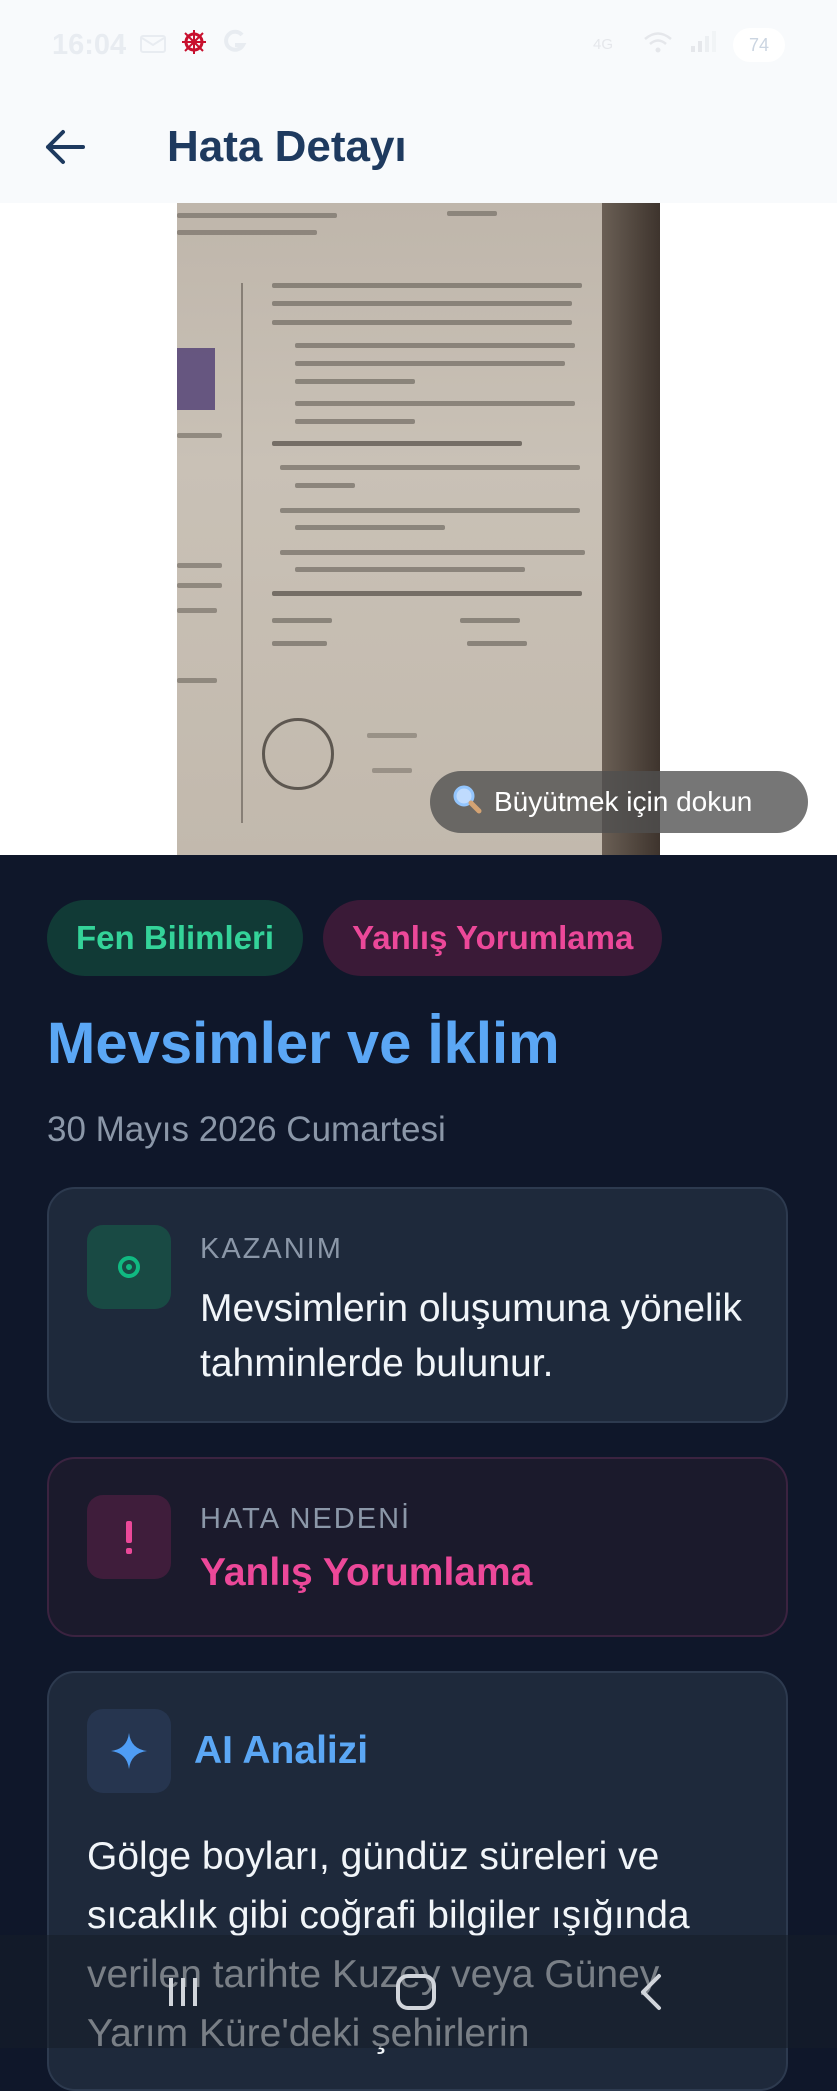  What do you see at coordinates (194, 45) in the screenshot?
I see `app-notification-icon` at bounding box center [194, 45].